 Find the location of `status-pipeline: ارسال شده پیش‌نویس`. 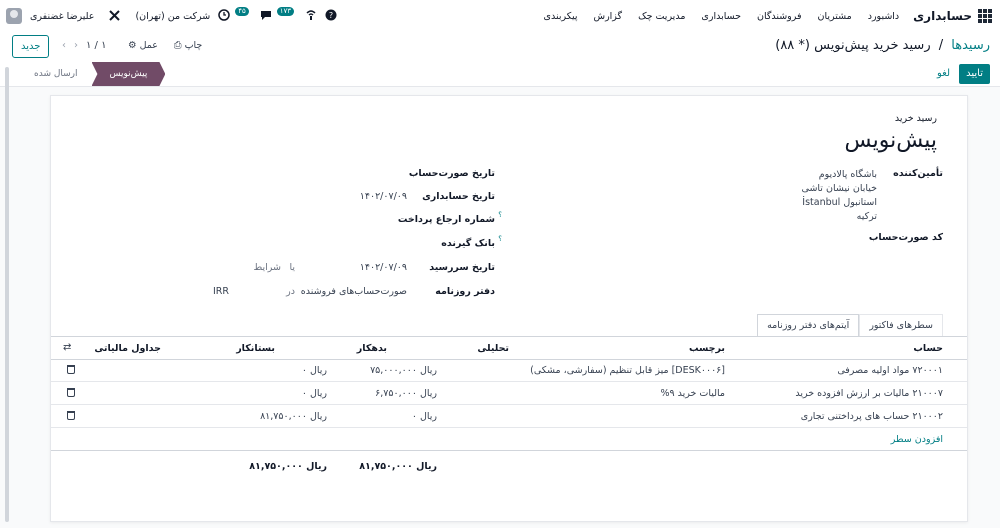

status-pipeline: ارسال شده پیش‌نویس is located at coordinates (93, 74).